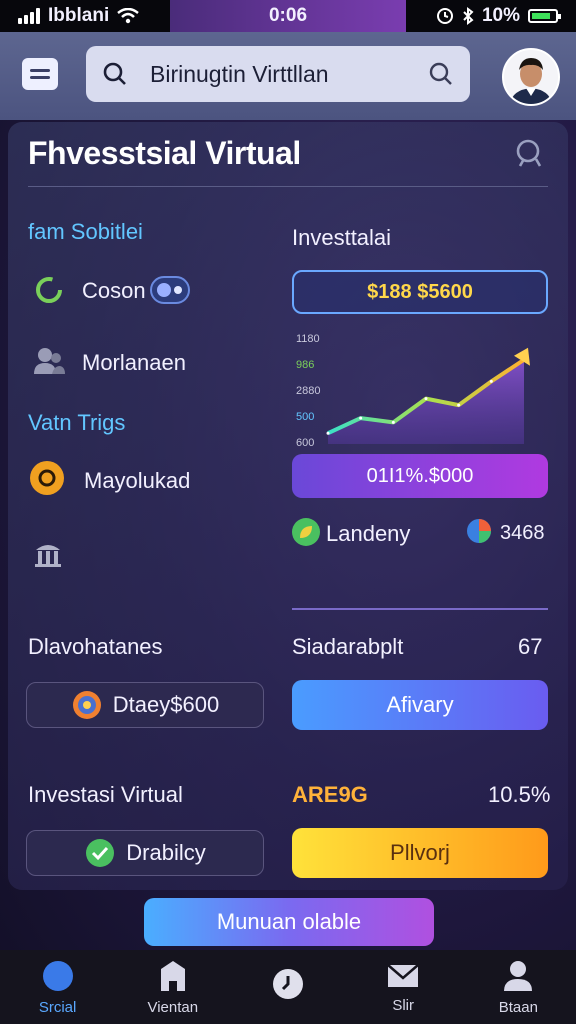 The width and height of the screenshot is (576, 1024). I want to click on list-item-coson: Coson, so click(114, 291).